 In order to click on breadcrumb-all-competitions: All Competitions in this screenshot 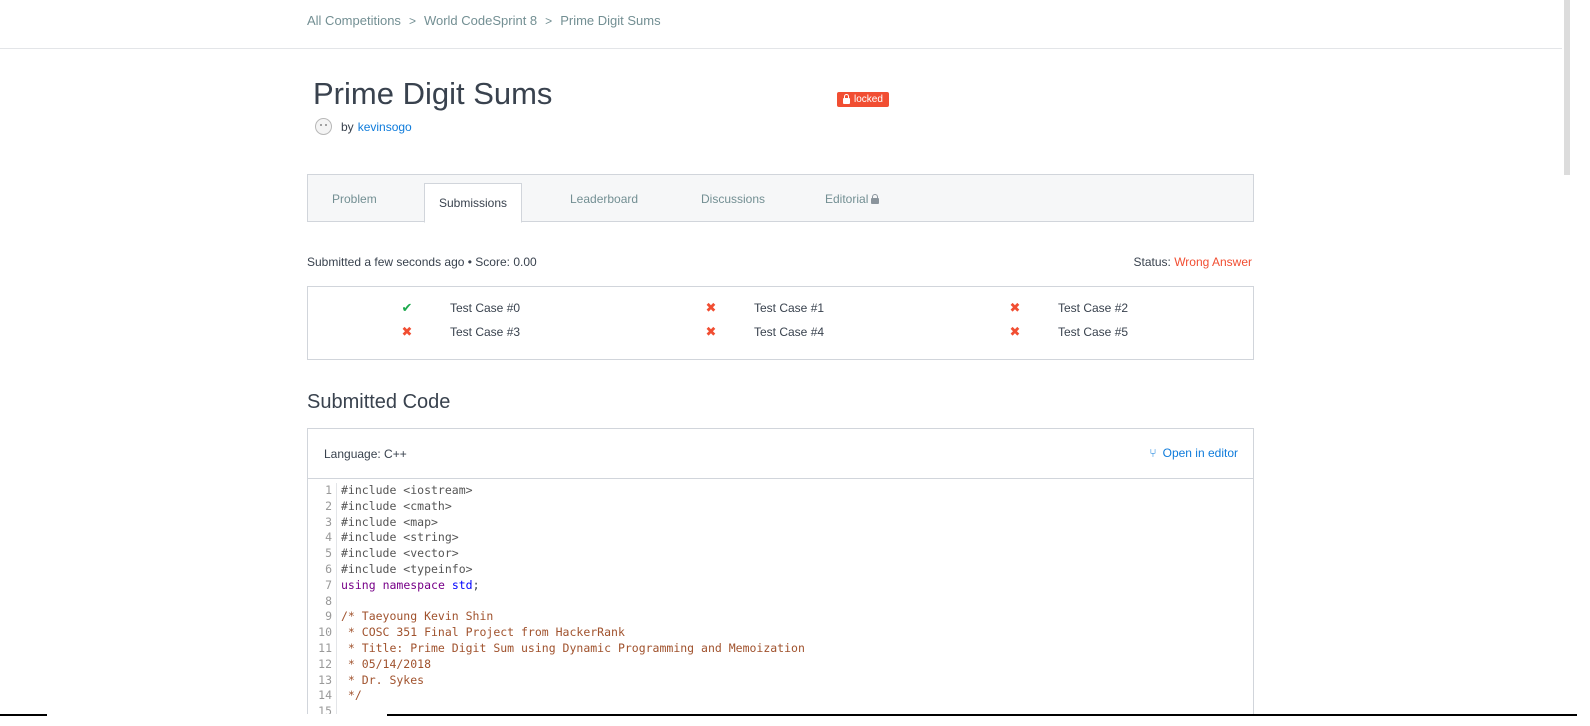, I will do `click(354, 20)`.